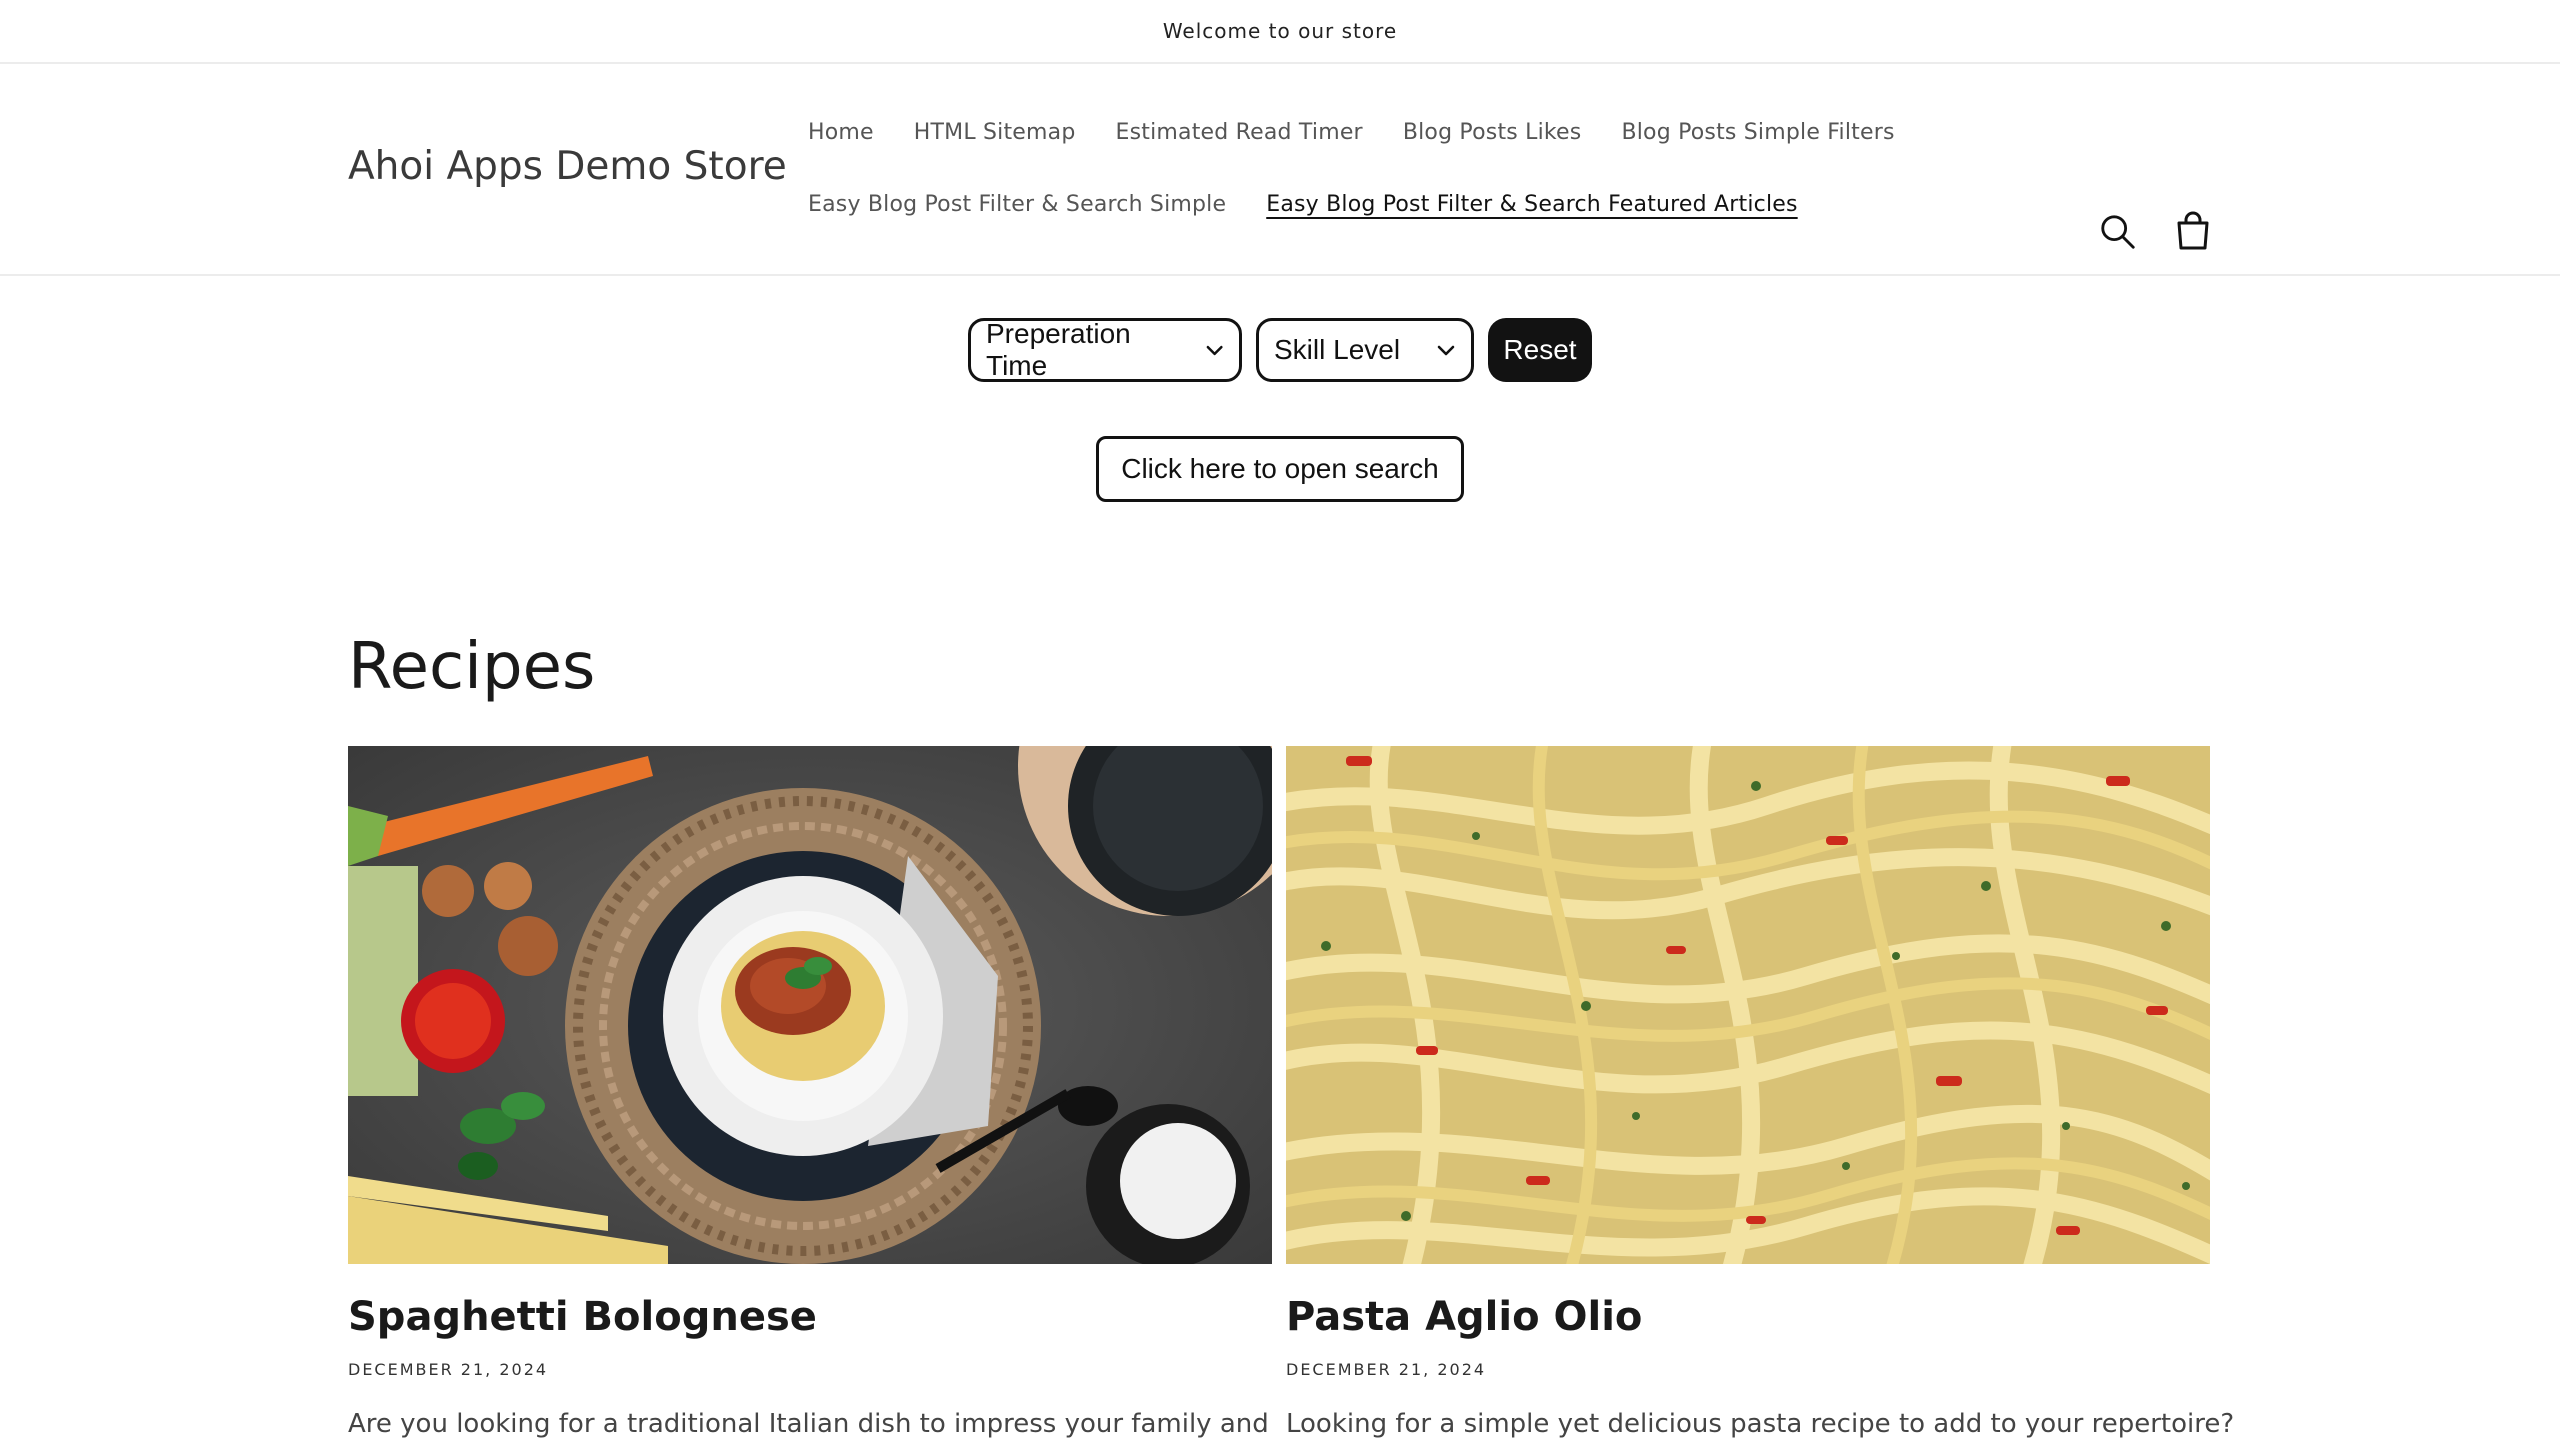 Image resolution: width=2560 pixels, height=1451 pixels. Describe the element at coordinates (1337, 349) in the screenshot. I see `skill-level-label: Skill Level` at that location.